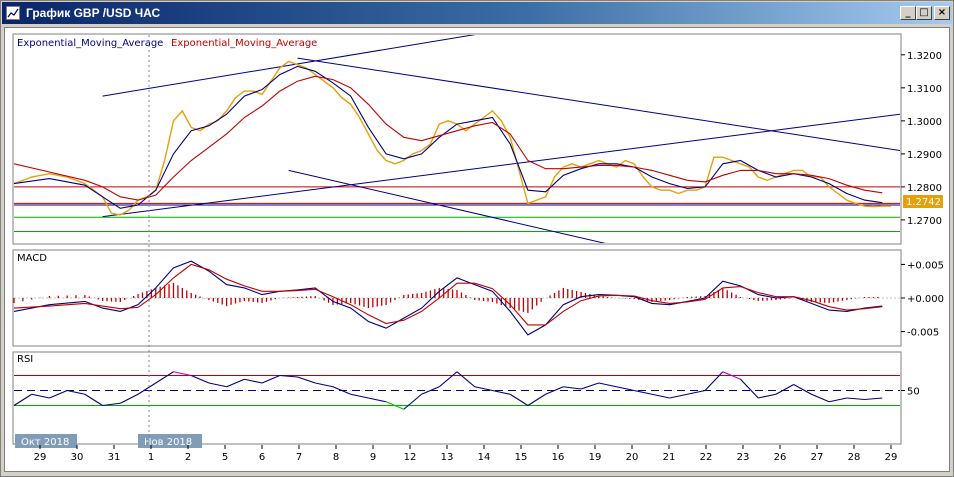 This screenshot has width=954, height=477. What do you see at coordinates (923, 333) in the screenshot?
I see `macd-ytick-label: -0.005` at bounding box center [923, 333].